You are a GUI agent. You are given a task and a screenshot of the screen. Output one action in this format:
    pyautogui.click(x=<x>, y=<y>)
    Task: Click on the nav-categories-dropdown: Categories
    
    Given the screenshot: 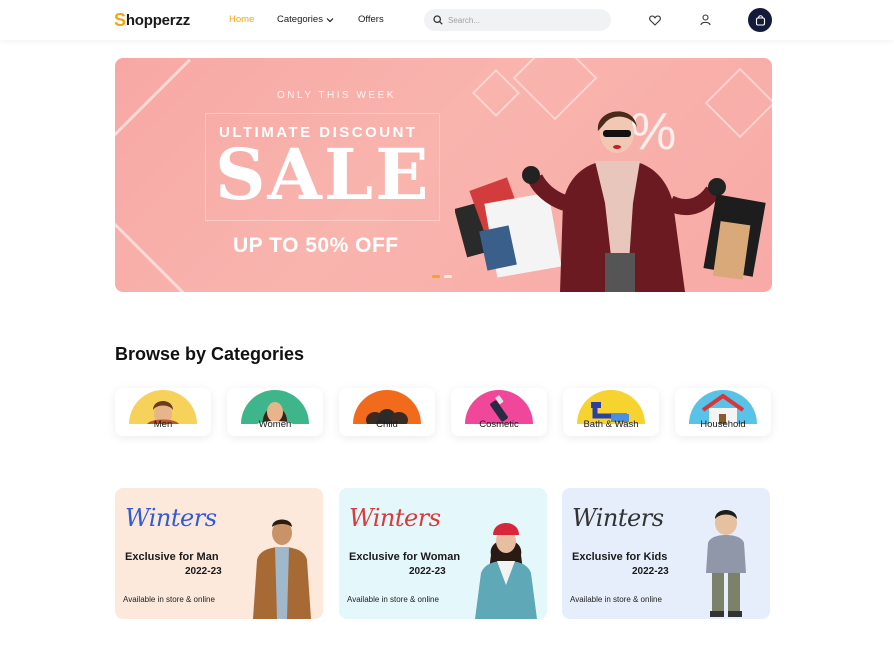 What is the action you would take?
    pyautogui.click(x=305, y=19)
    